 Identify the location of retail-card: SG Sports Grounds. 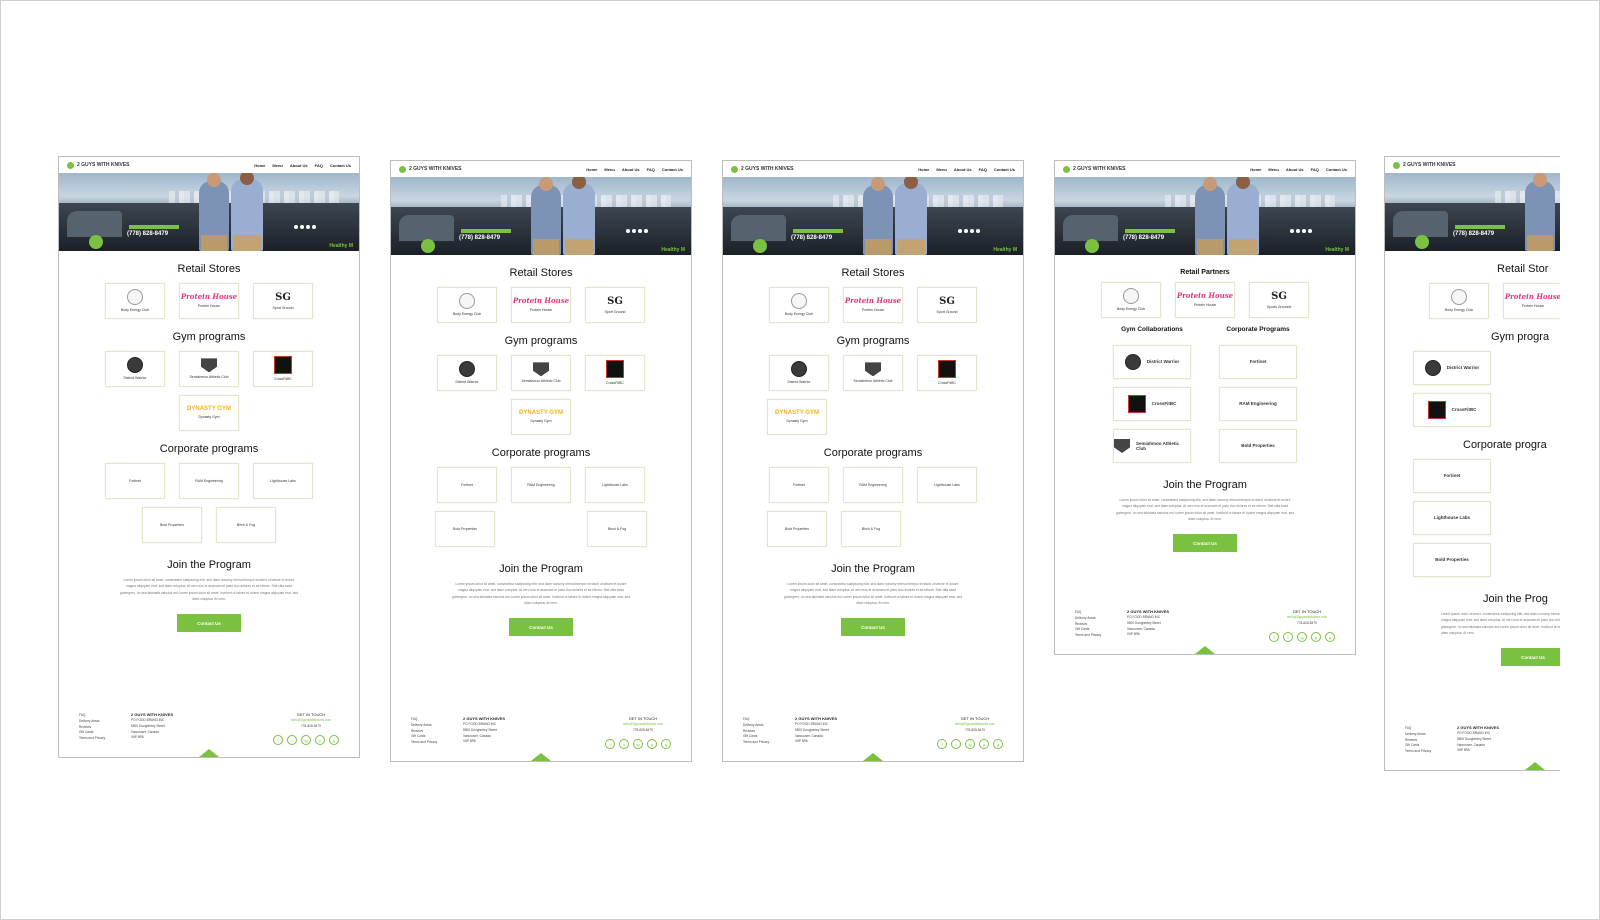
(1279, 300).